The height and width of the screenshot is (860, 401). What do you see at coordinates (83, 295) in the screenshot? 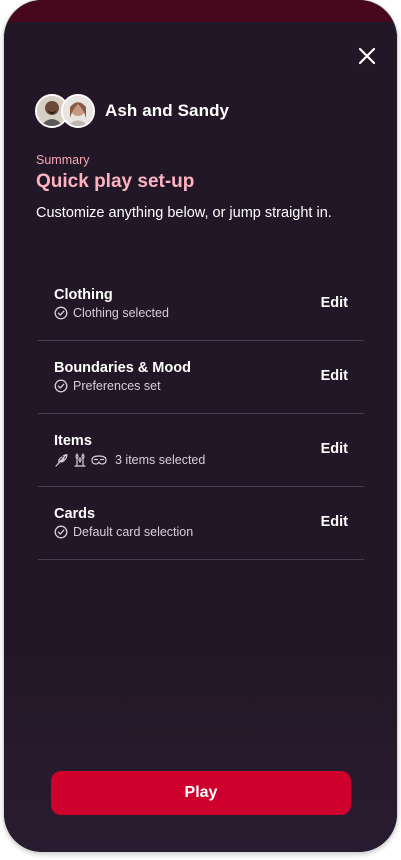
I see `row-title: Clothing` at bounding box center [83, 295].